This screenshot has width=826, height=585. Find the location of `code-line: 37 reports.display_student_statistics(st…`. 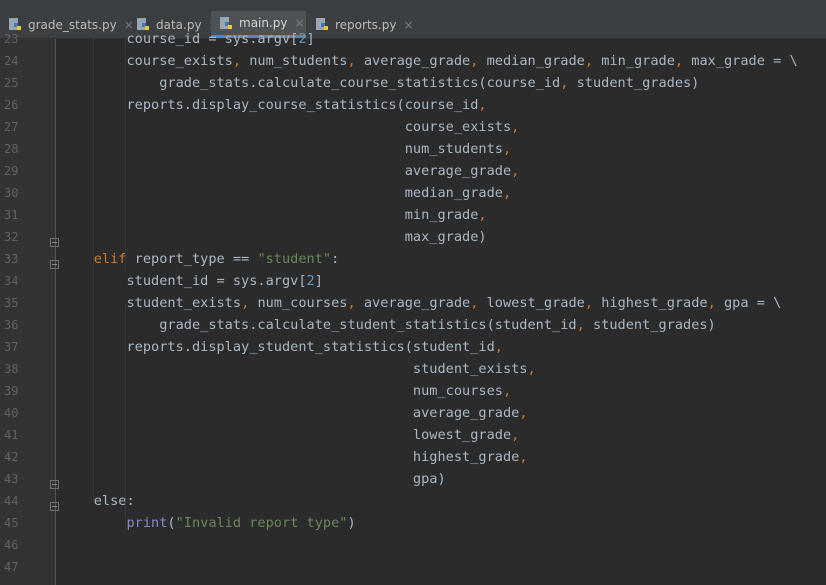

code-line: 37 reports.display_student_statistics(st… is located at coordinates (413, 347).